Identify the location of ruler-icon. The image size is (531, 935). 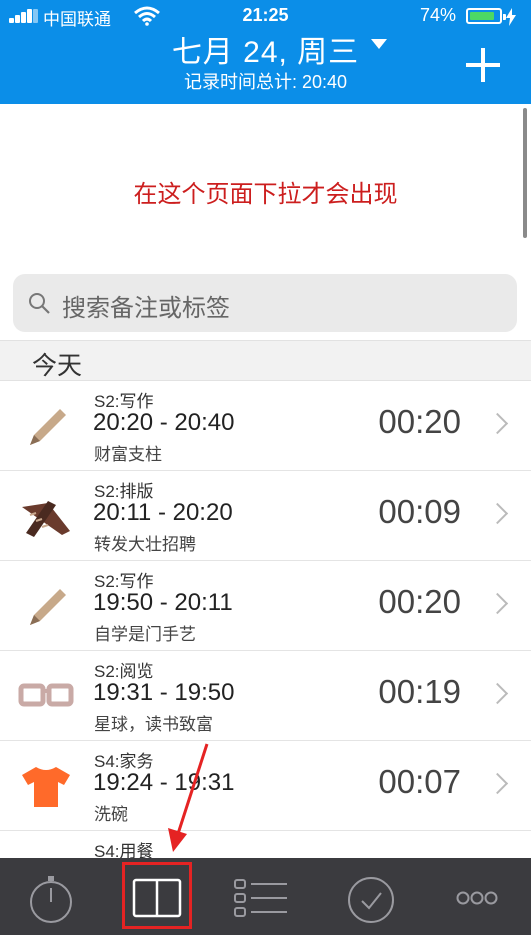
(46, 519).